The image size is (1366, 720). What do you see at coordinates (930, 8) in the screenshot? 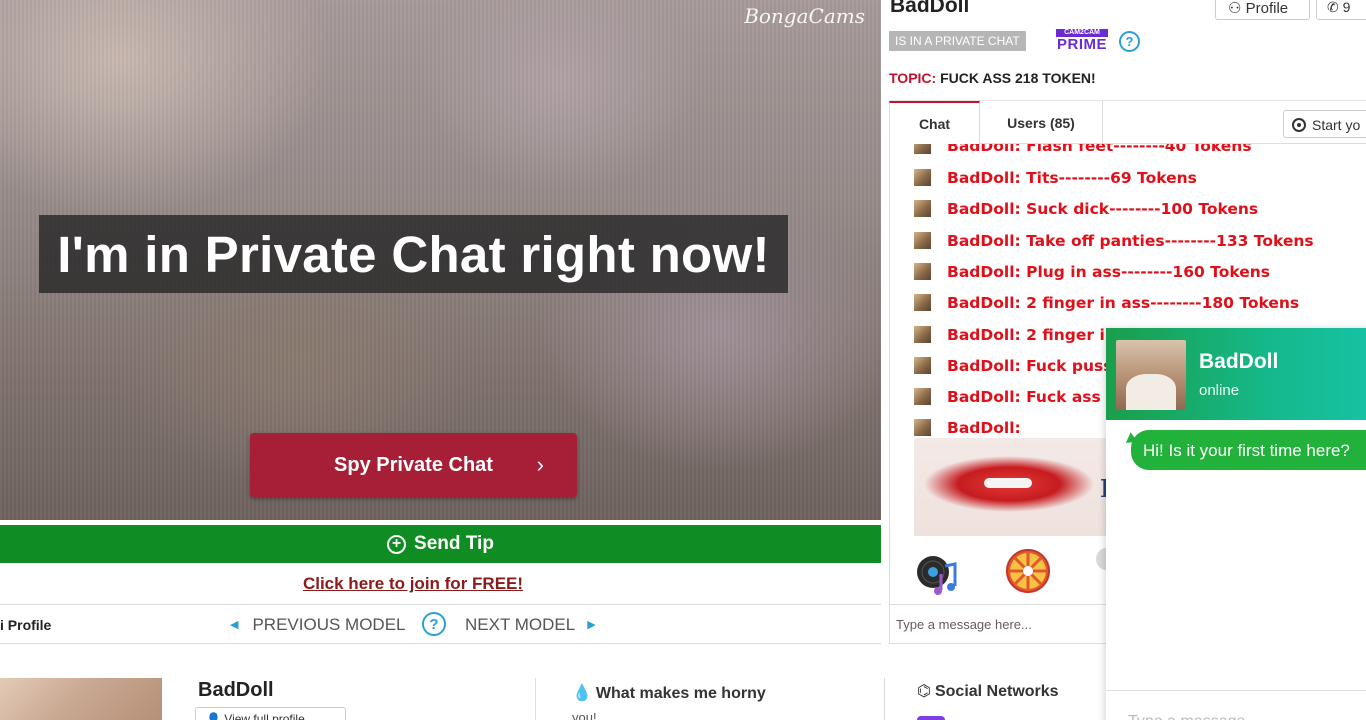
I see `chat-model-name: BadDoll` at bounding box center [930, 8].